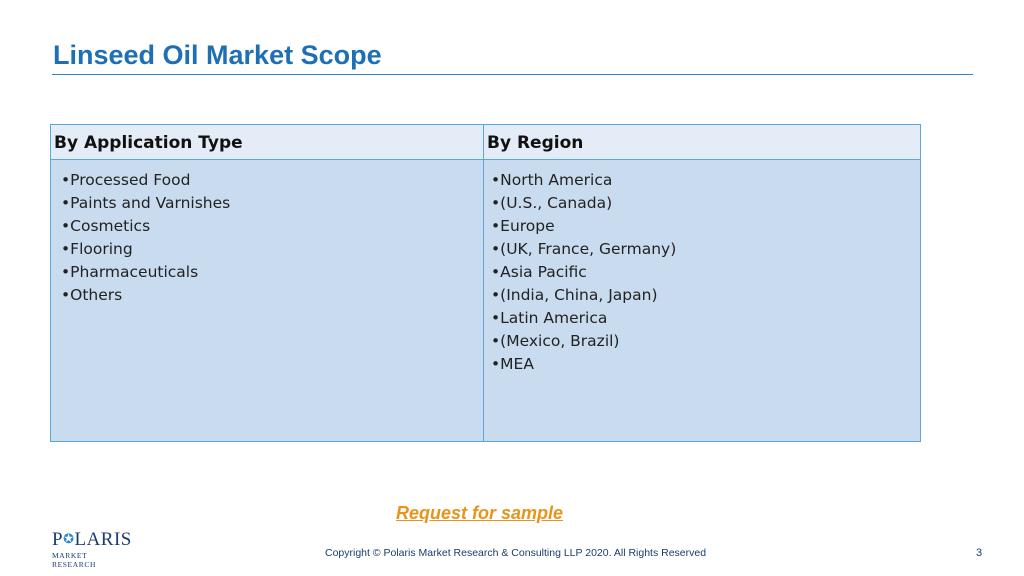 The height and width of the screenshot is (576, 1024). Describe the element at coordinates (583, 295) in the screenshot. I see `list-item: (India, China, Japan)` at that location.